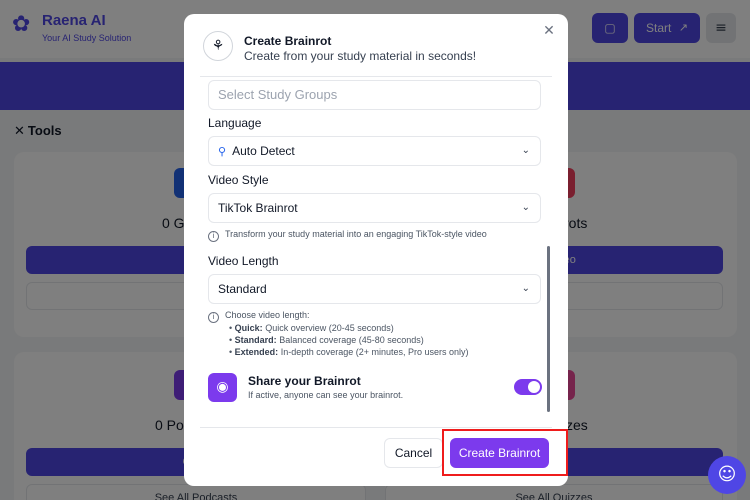  Describe the element at coordinates (243, 261) in the screenshot. I see `video-length-label: Video Length` at that location.